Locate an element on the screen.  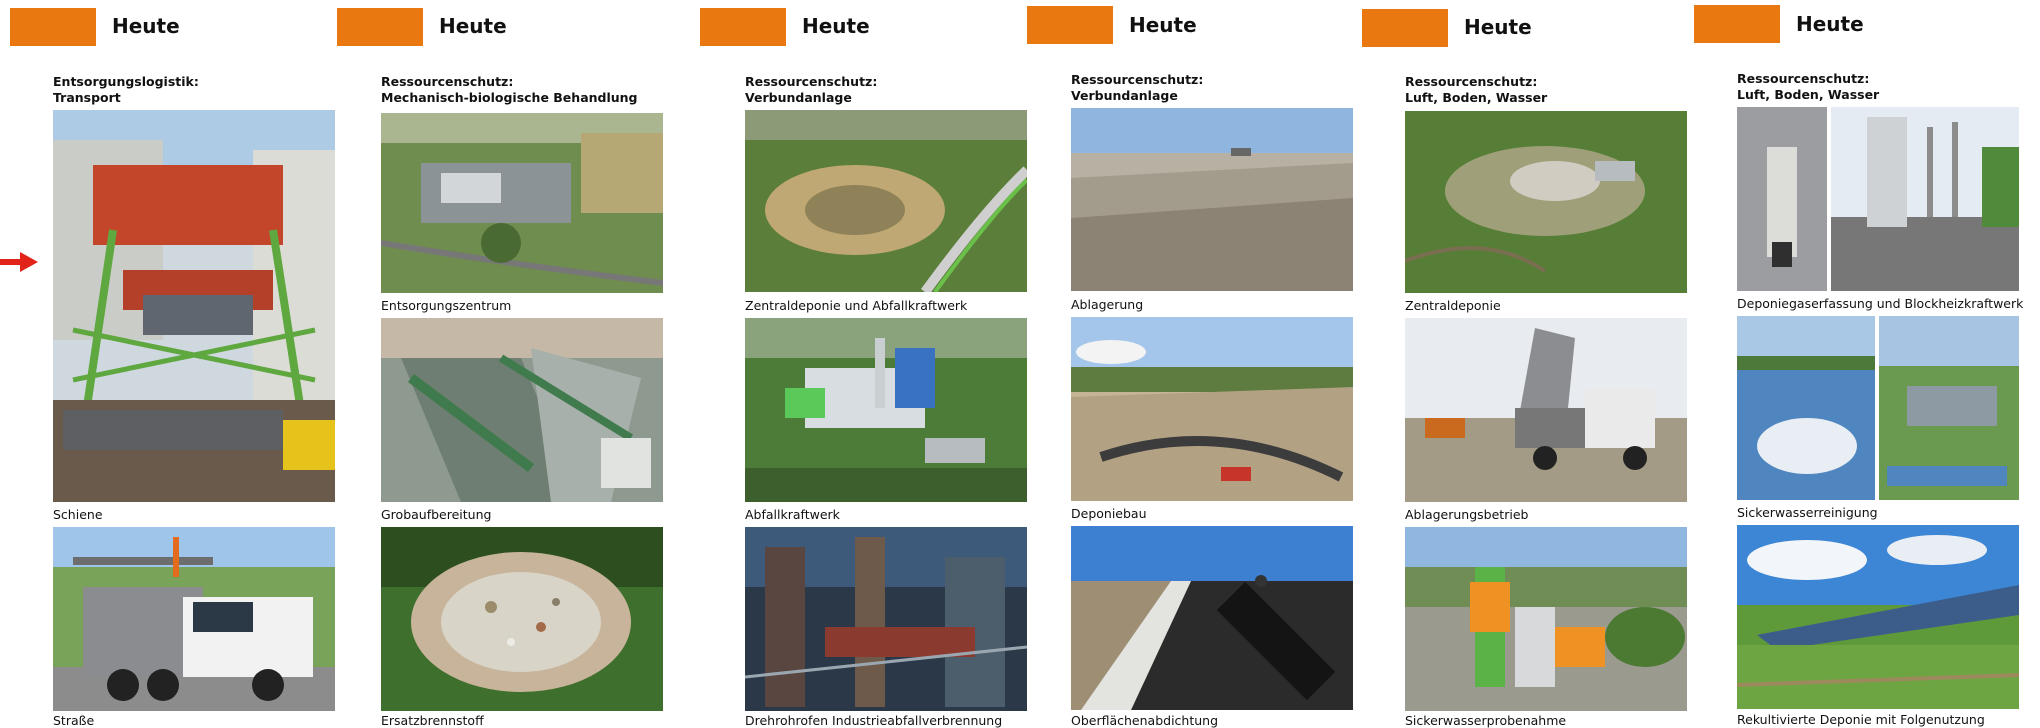
photo-deposit is located at coordinates (1212, 199).